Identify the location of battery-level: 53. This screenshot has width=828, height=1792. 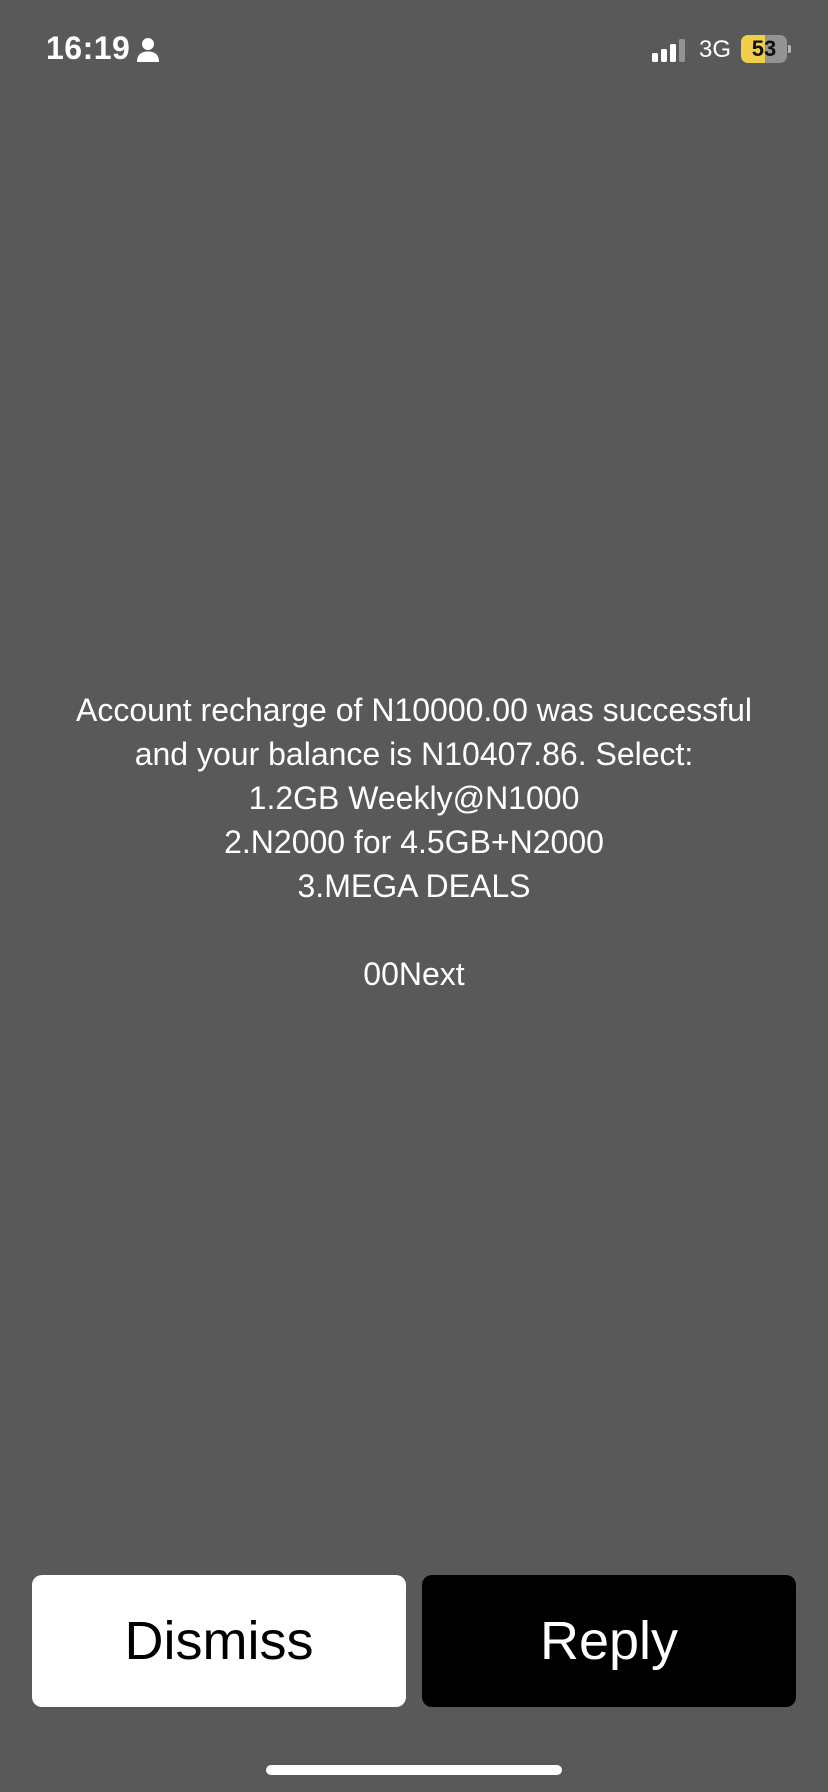
(764, 48).